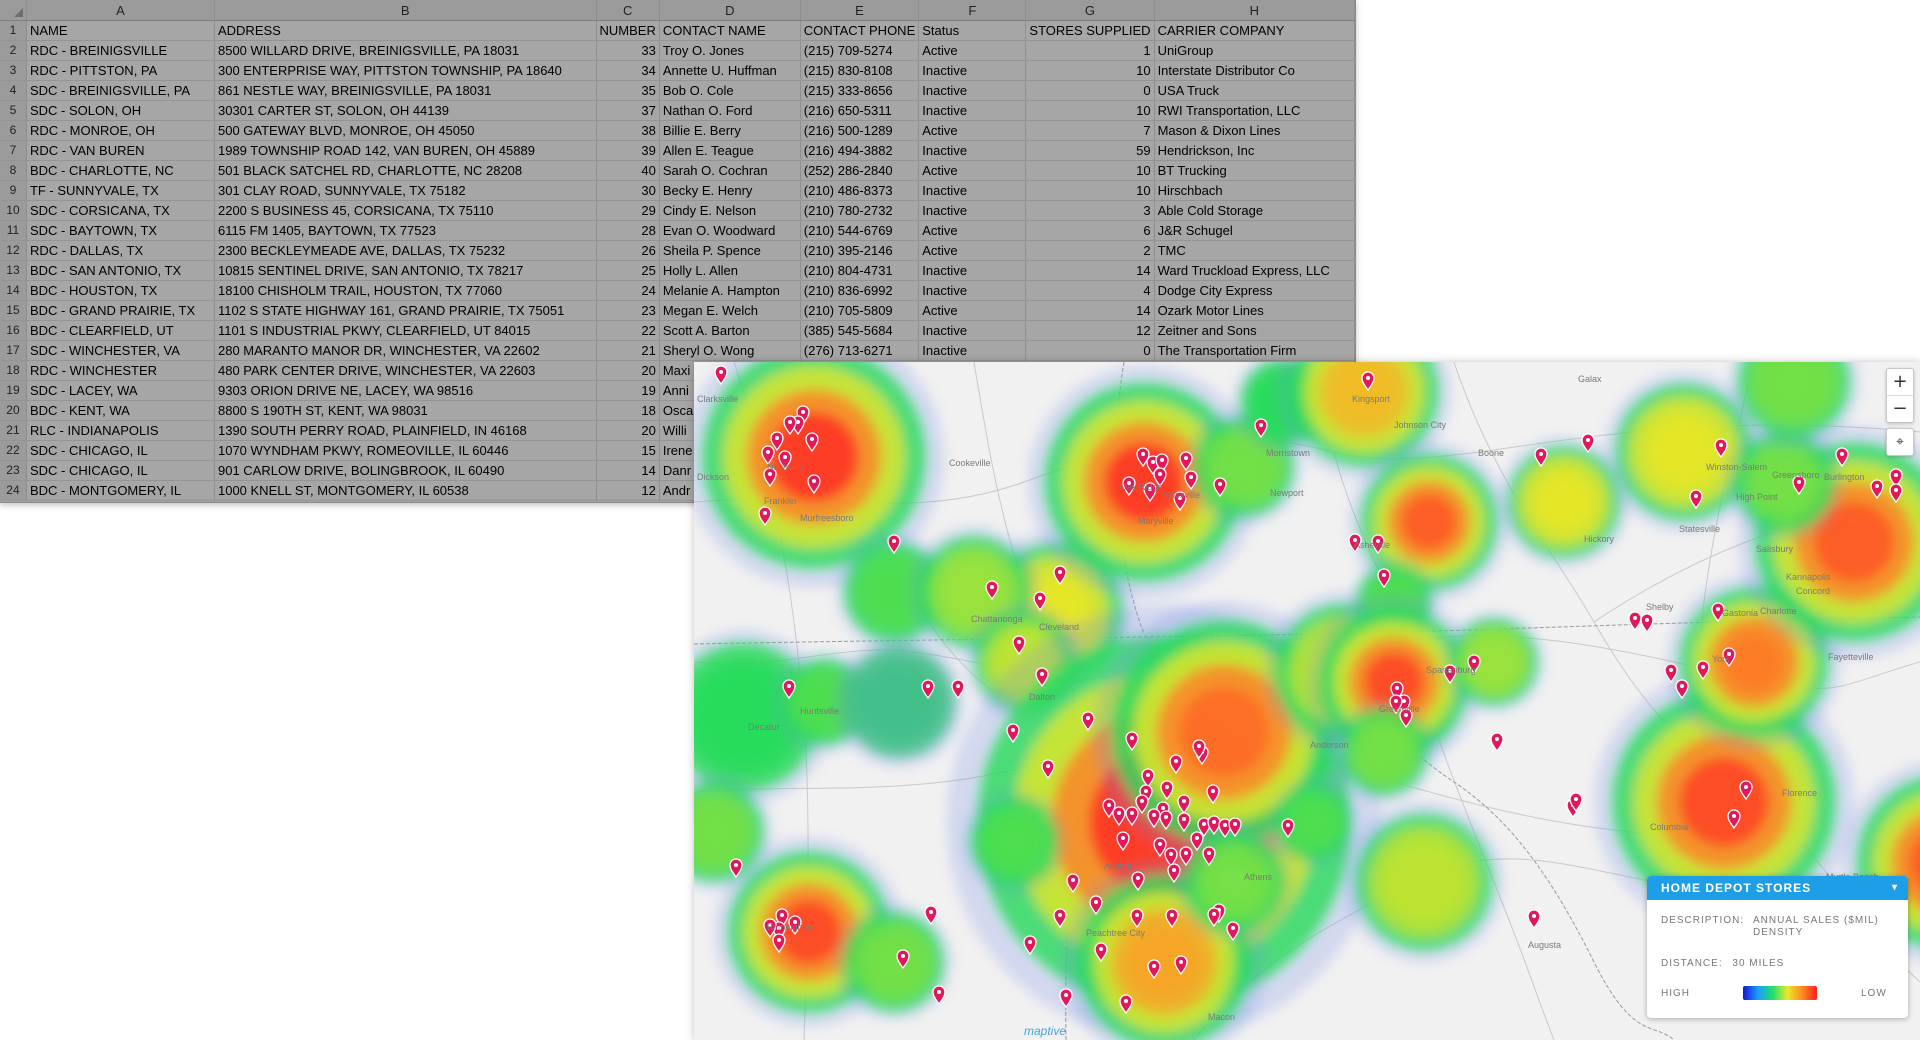 The image size is (1920, 1040). I want to click on cell-contact-phone: CONTACT PHONE, so click(860, 30).